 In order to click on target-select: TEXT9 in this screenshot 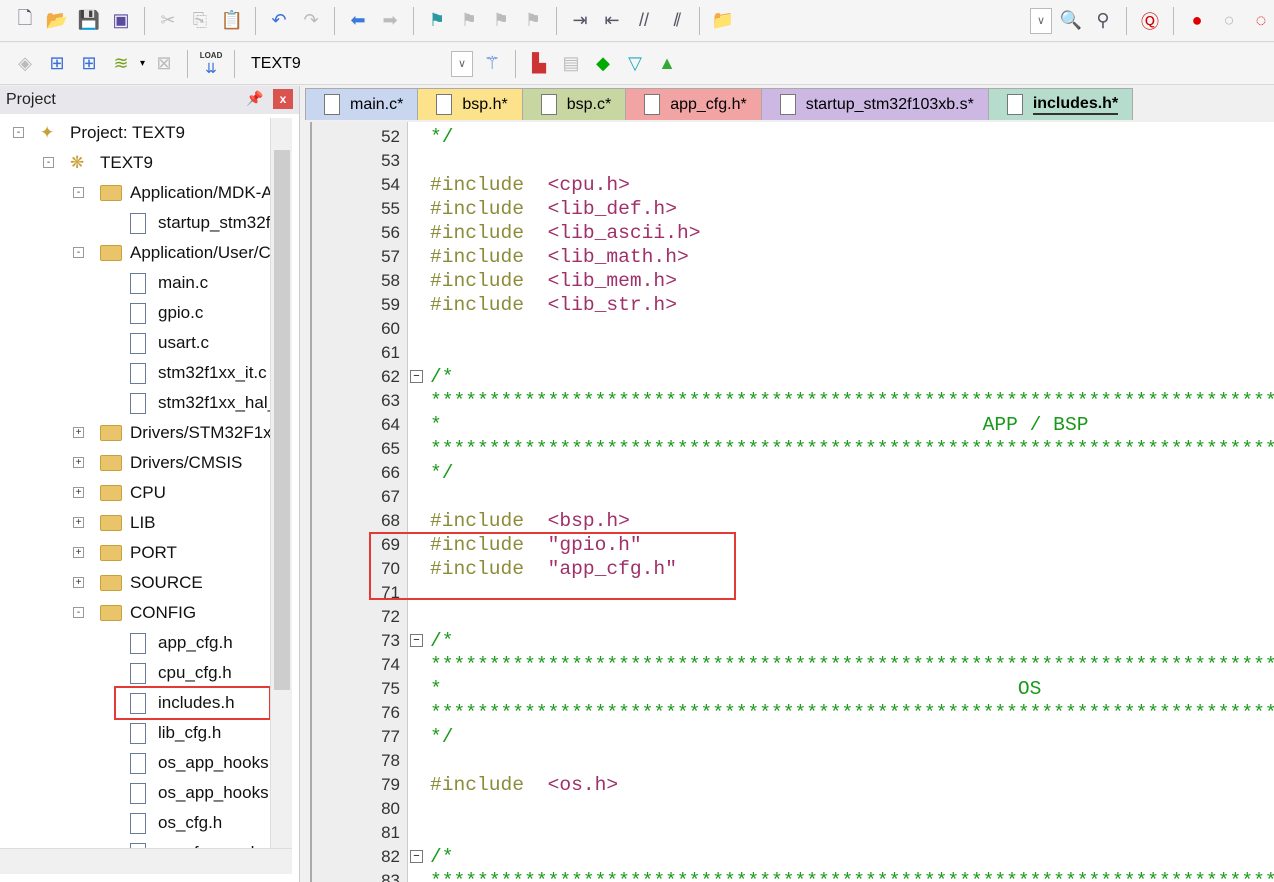, I will do `click(345, 64)`.